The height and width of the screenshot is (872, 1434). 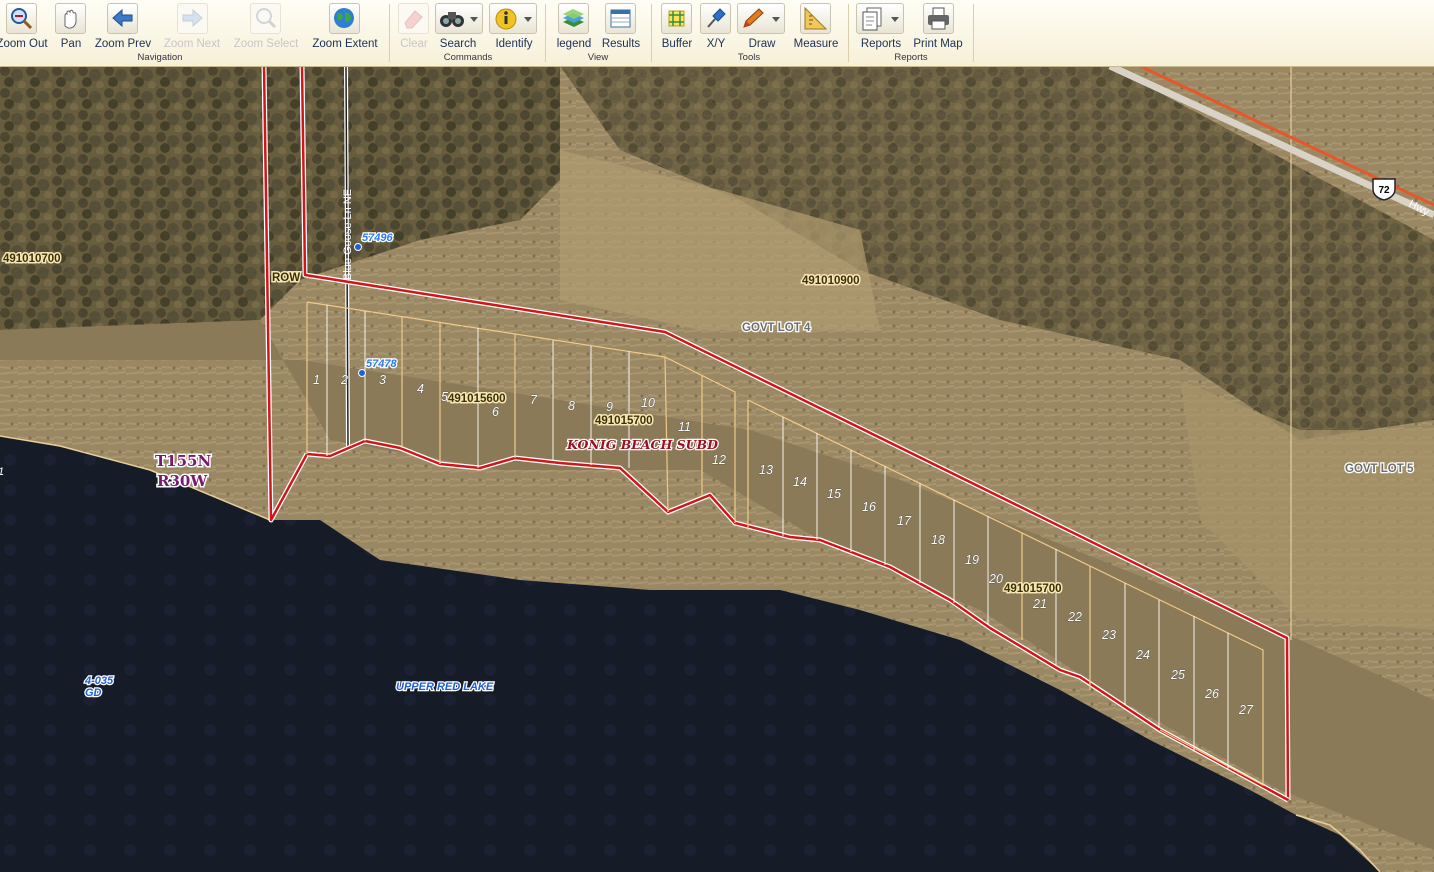 I want to click on lot-number-label: 15, so click(x=834, y=494).